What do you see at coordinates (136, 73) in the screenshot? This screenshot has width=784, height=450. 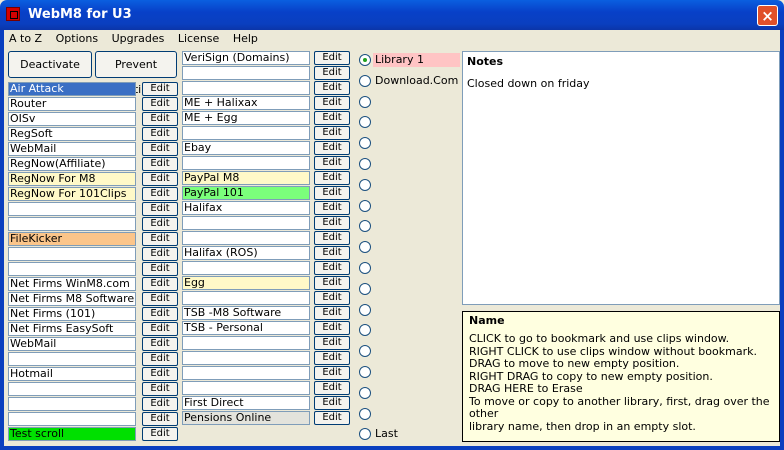 I see `prevent-editing-button: Prevent Editing` at bounding box center [136, 73].